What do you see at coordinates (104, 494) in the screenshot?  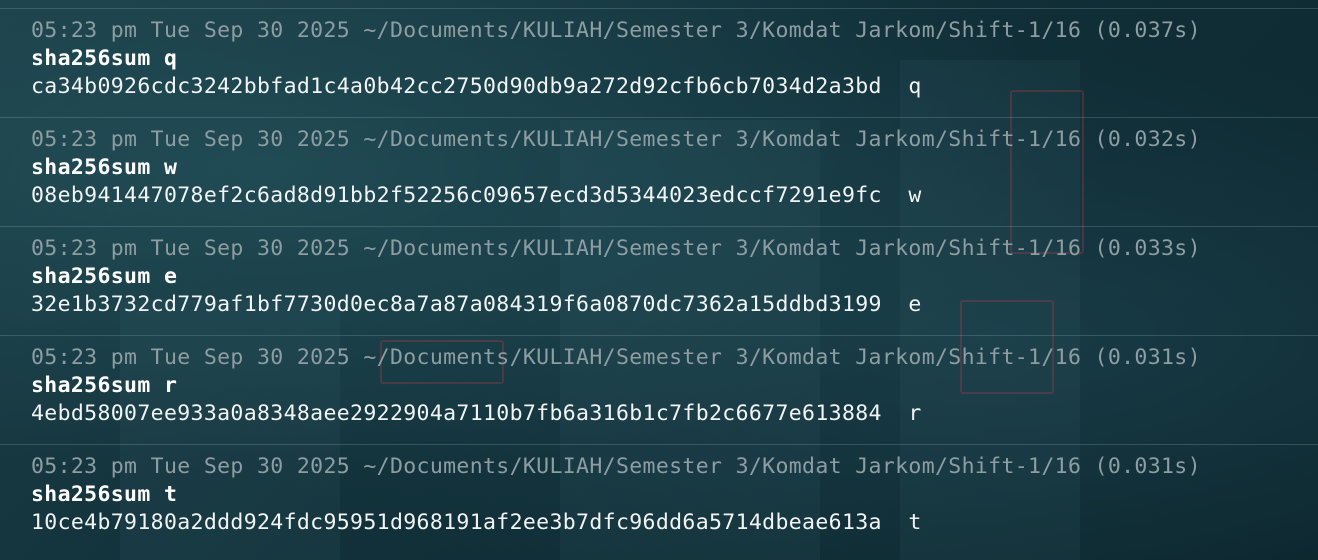 I see `command-line: sha256sum t` at bounding box center [104, 494].